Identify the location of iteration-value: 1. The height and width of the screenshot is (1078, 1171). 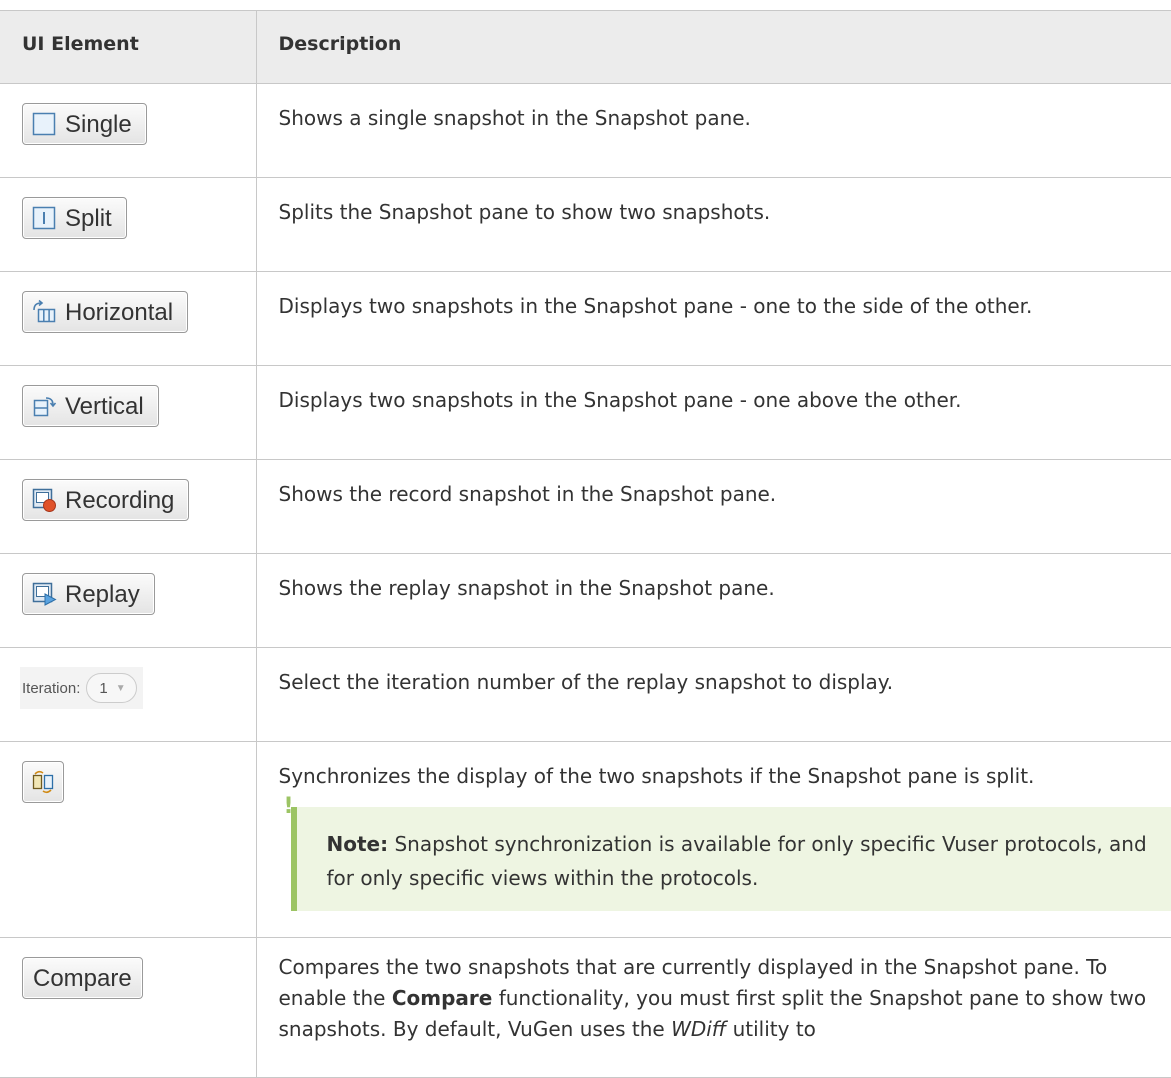
(103, 688).